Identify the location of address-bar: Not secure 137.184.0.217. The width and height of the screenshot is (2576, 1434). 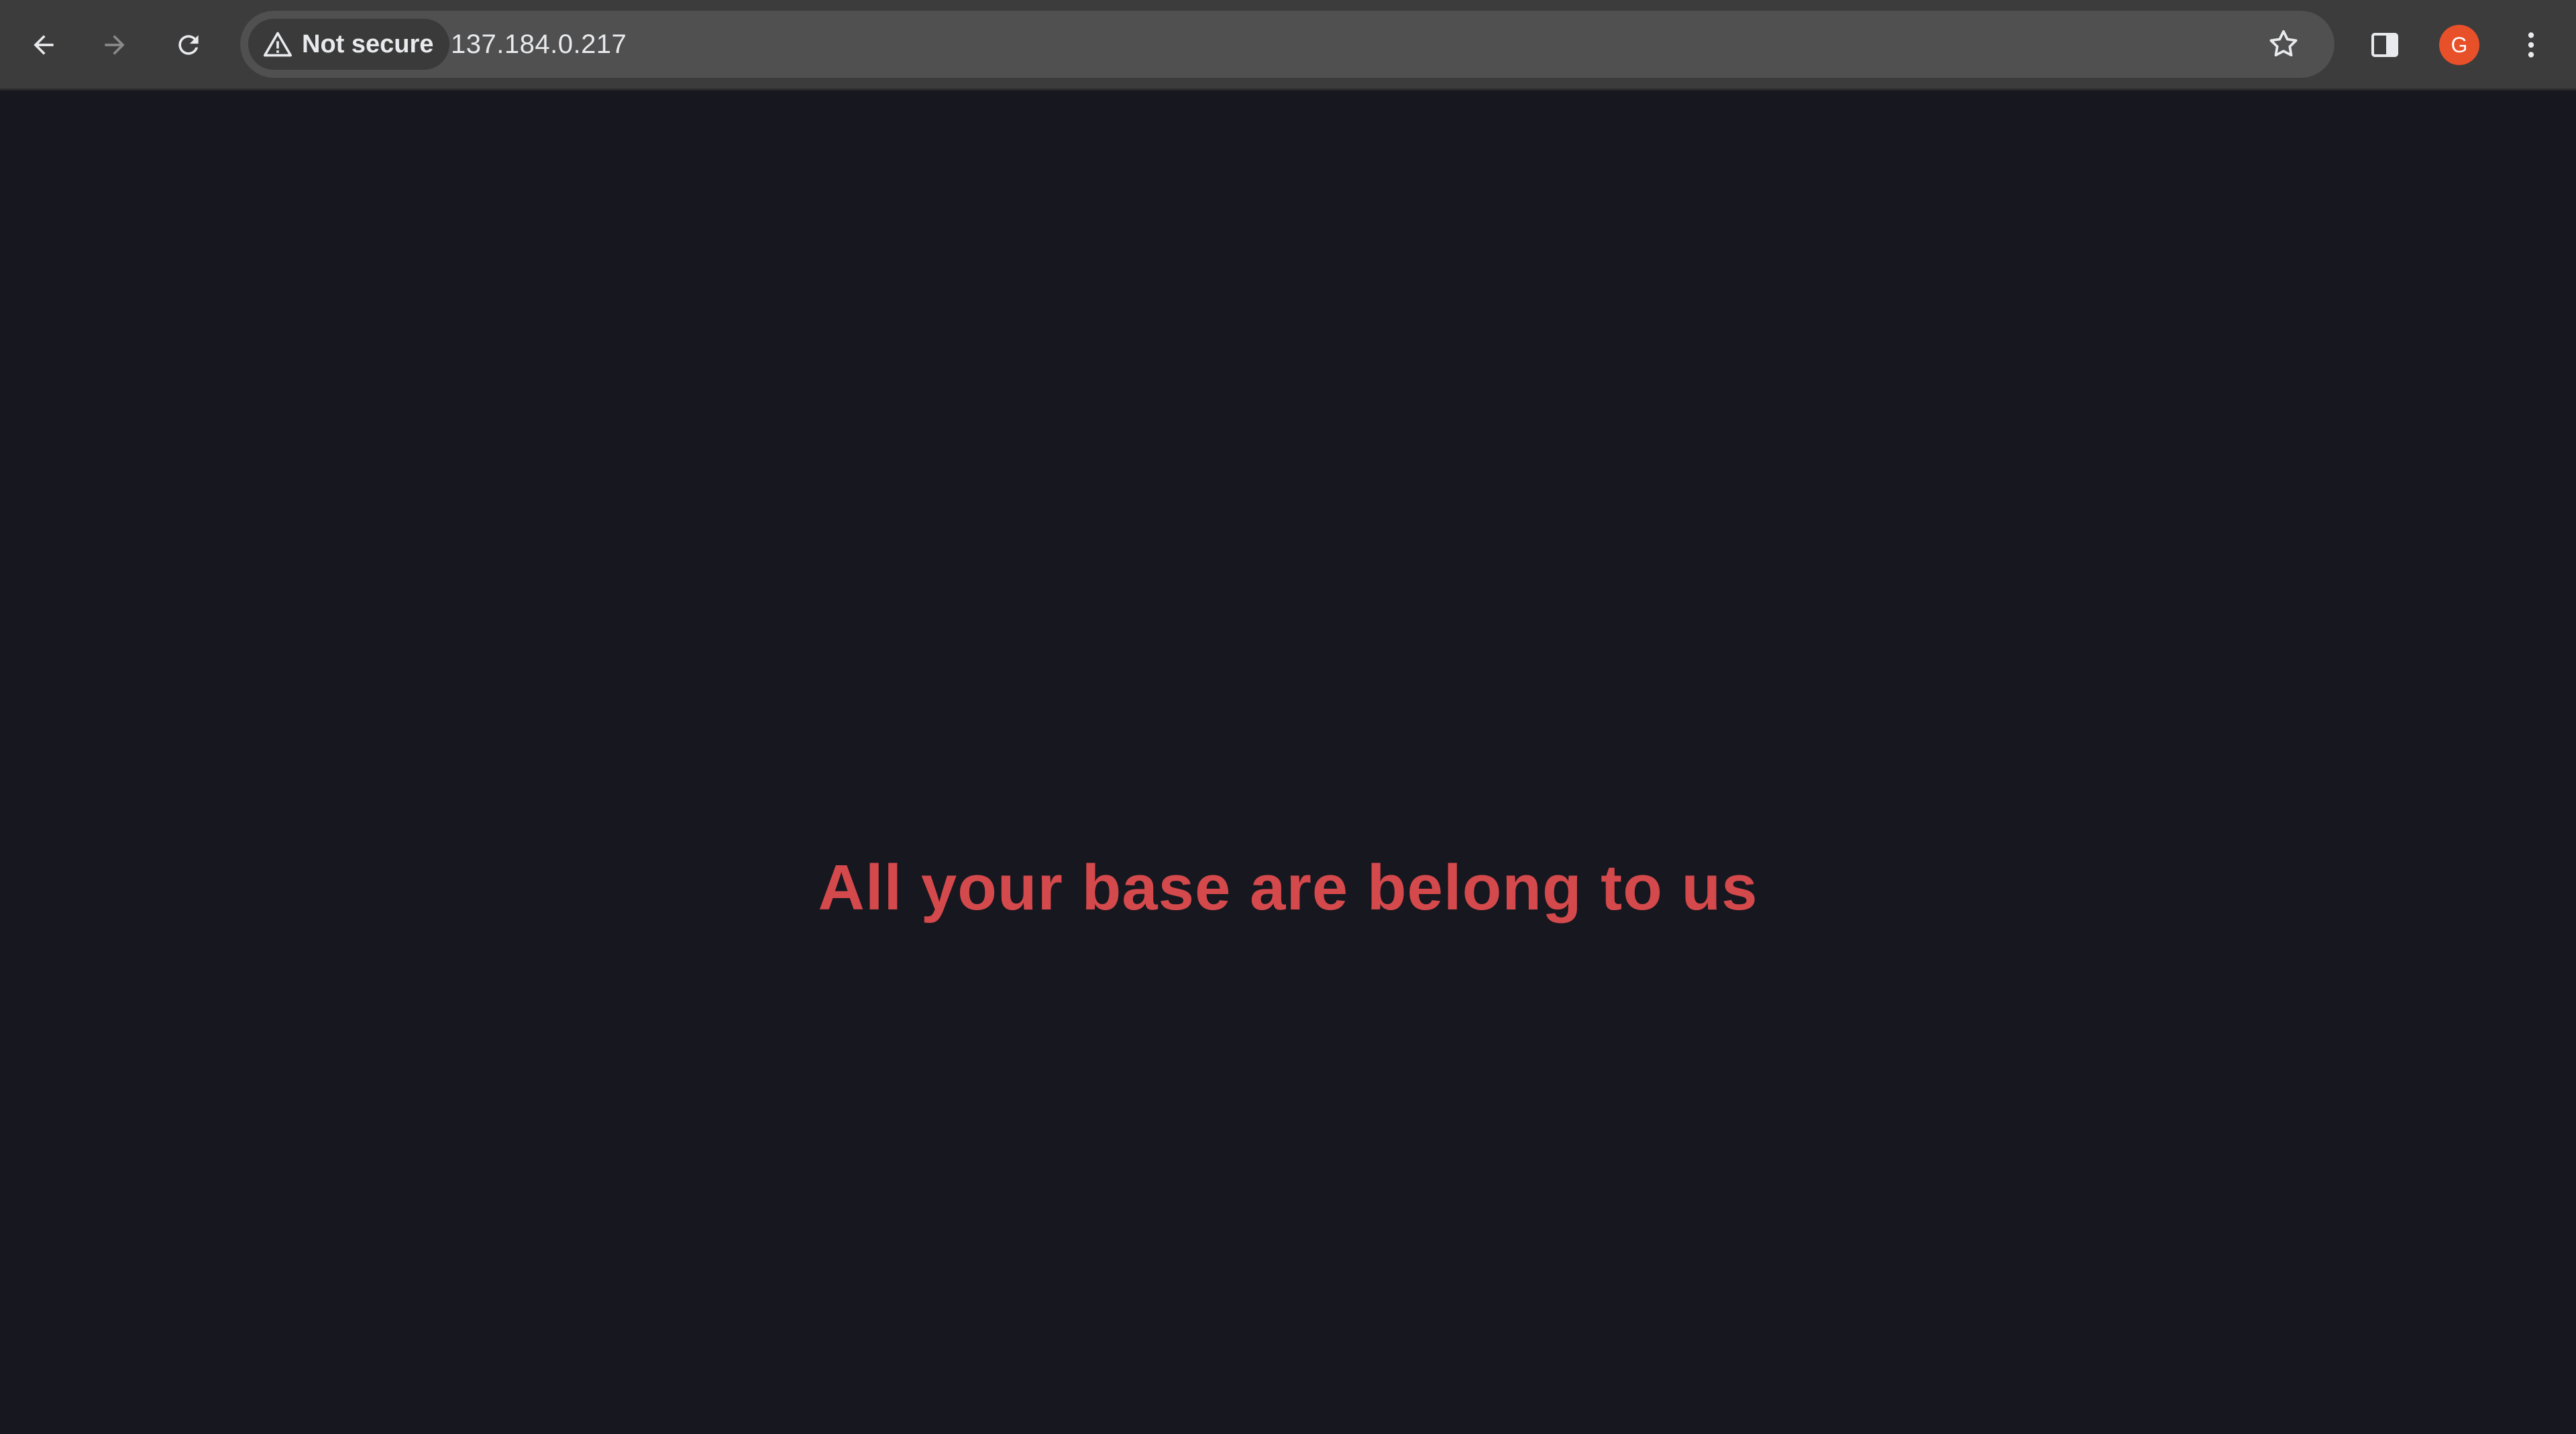
(1287, 44).